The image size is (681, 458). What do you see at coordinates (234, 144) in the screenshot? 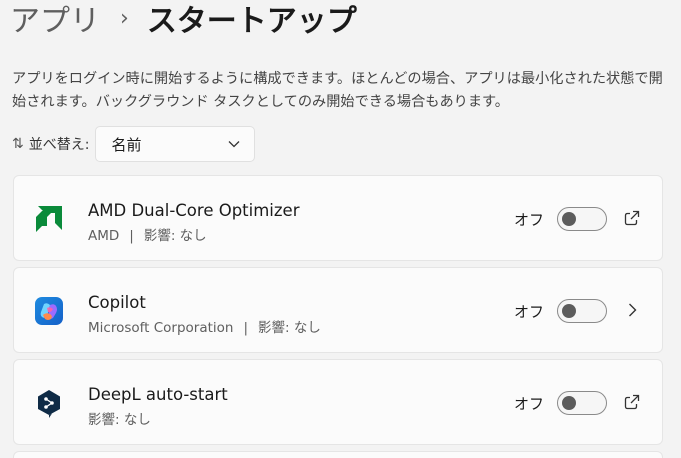
I see `chevron-down-icon` at bounding box center [234, 144].